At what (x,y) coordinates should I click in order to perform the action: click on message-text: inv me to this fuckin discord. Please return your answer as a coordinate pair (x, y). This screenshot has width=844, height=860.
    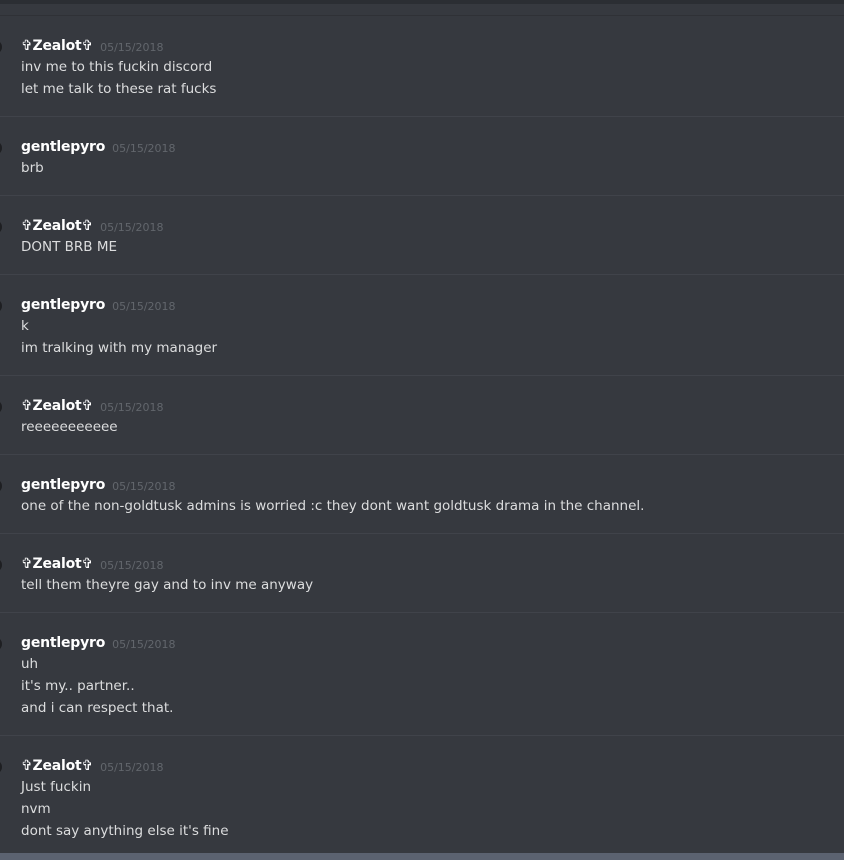
    Looking at the image, I should click on (117, 67).